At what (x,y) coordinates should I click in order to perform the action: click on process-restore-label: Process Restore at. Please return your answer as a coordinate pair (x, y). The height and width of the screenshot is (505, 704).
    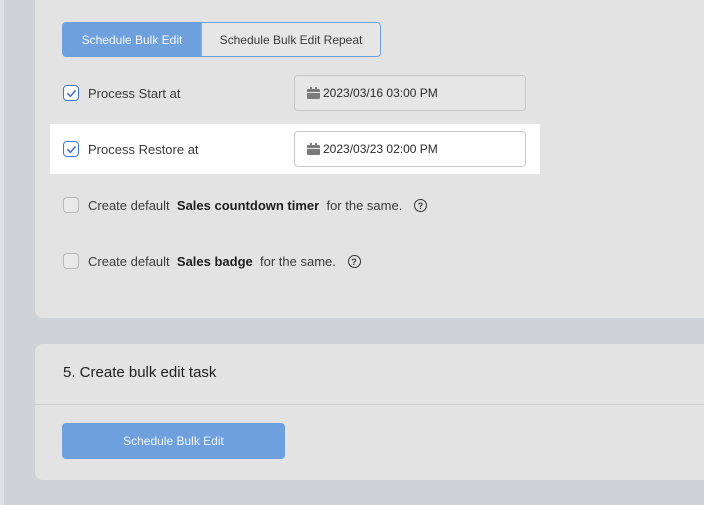
    Looking at the image, I should click on (143, 149).